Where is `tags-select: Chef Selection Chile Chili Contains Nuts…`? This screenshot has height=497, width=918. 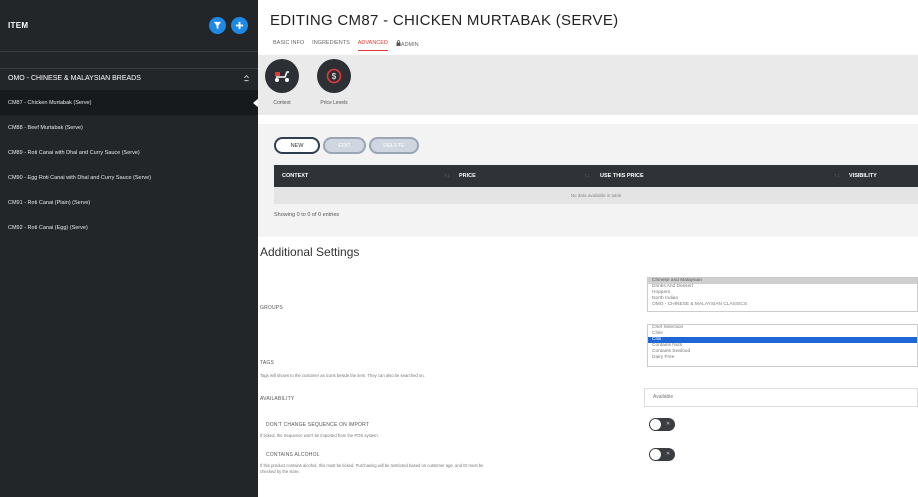 tags-select: Chef Selection Chile Chili Contains Nuts… is located at coordinates (782, 345).